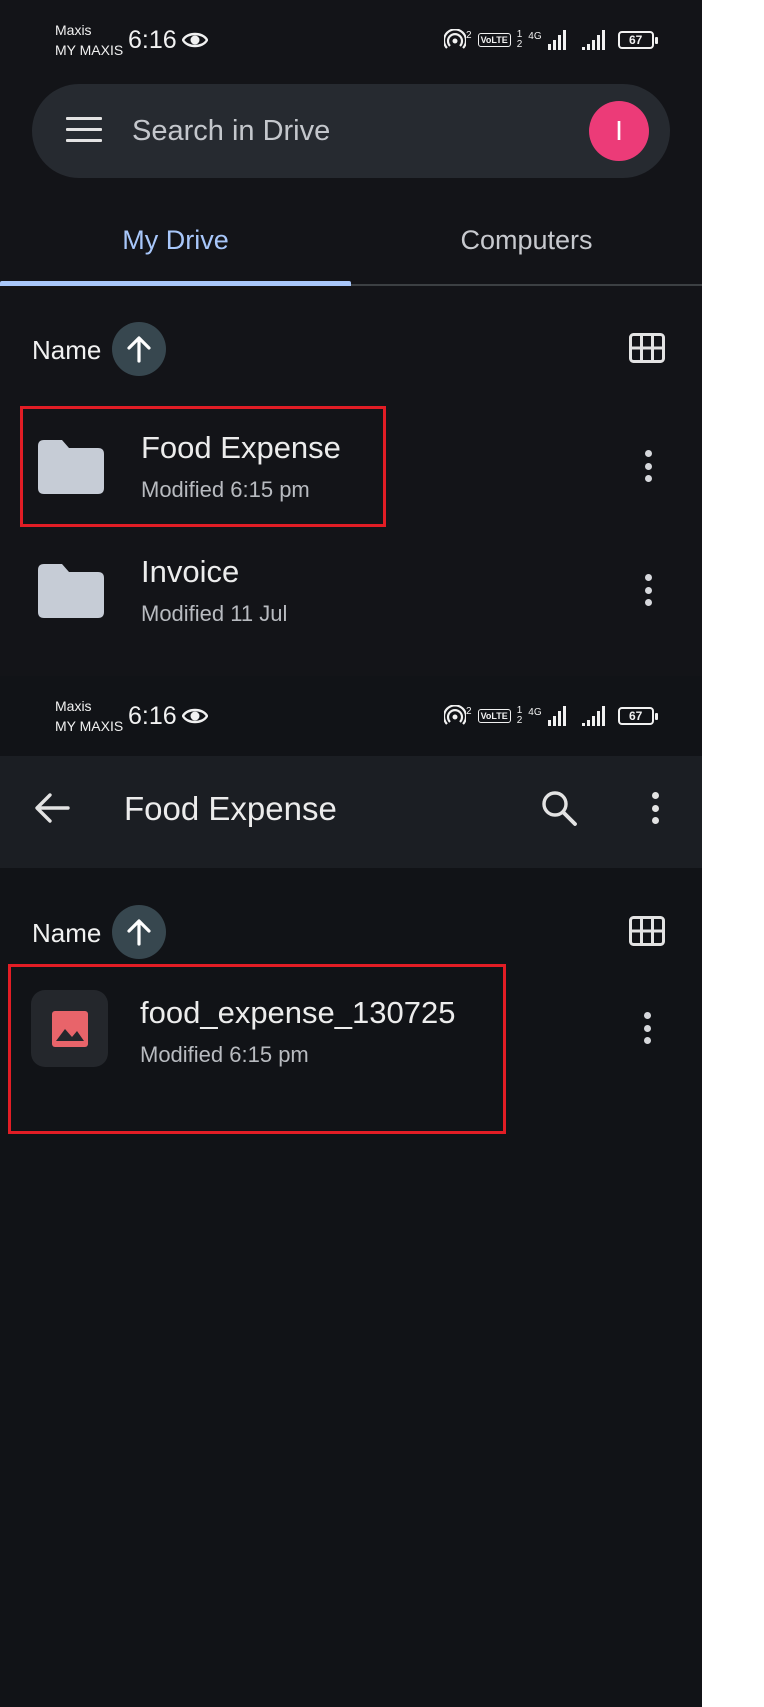  Describe the element at coordinates (84, 131) in the screenshot. I see `hamburger-menu-icon` at that location.